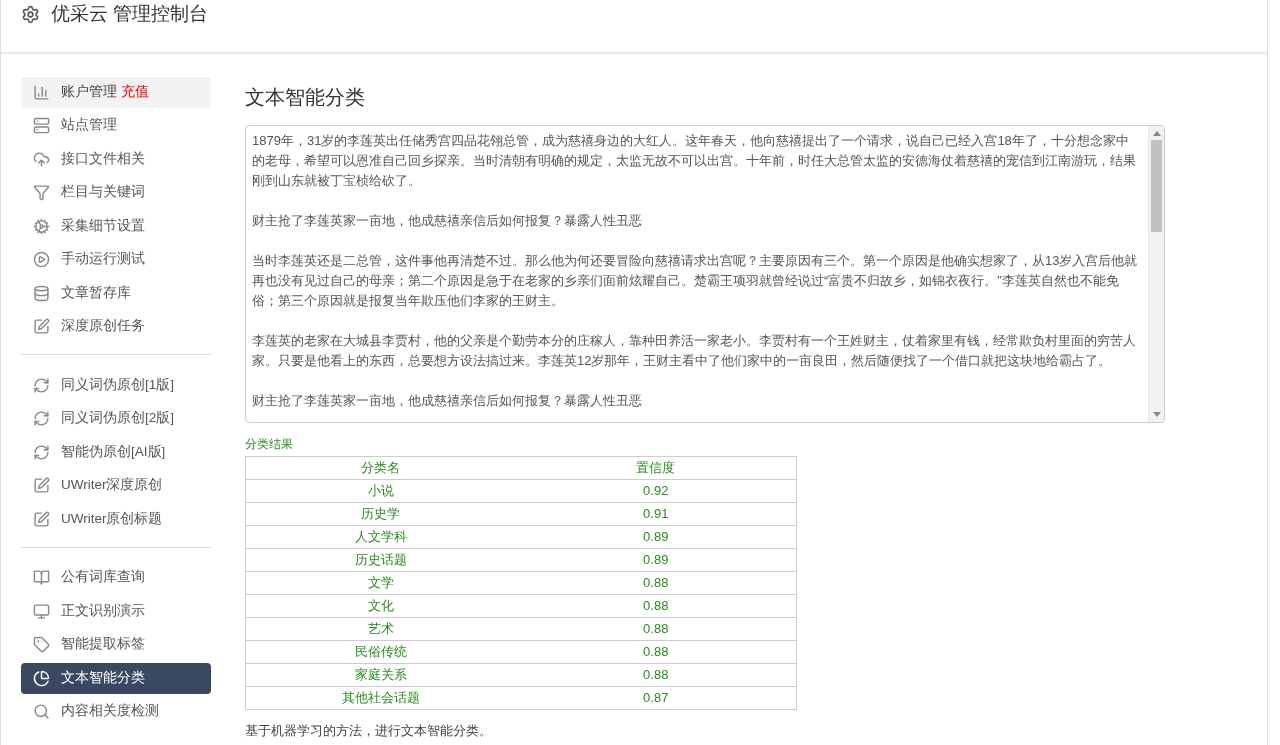 This screenshot has width=1280, height=745. What do you see at coordinates (380, 629) in the screenshot?
I see `table-cell: 艺术` at bounding box center [380, 629].